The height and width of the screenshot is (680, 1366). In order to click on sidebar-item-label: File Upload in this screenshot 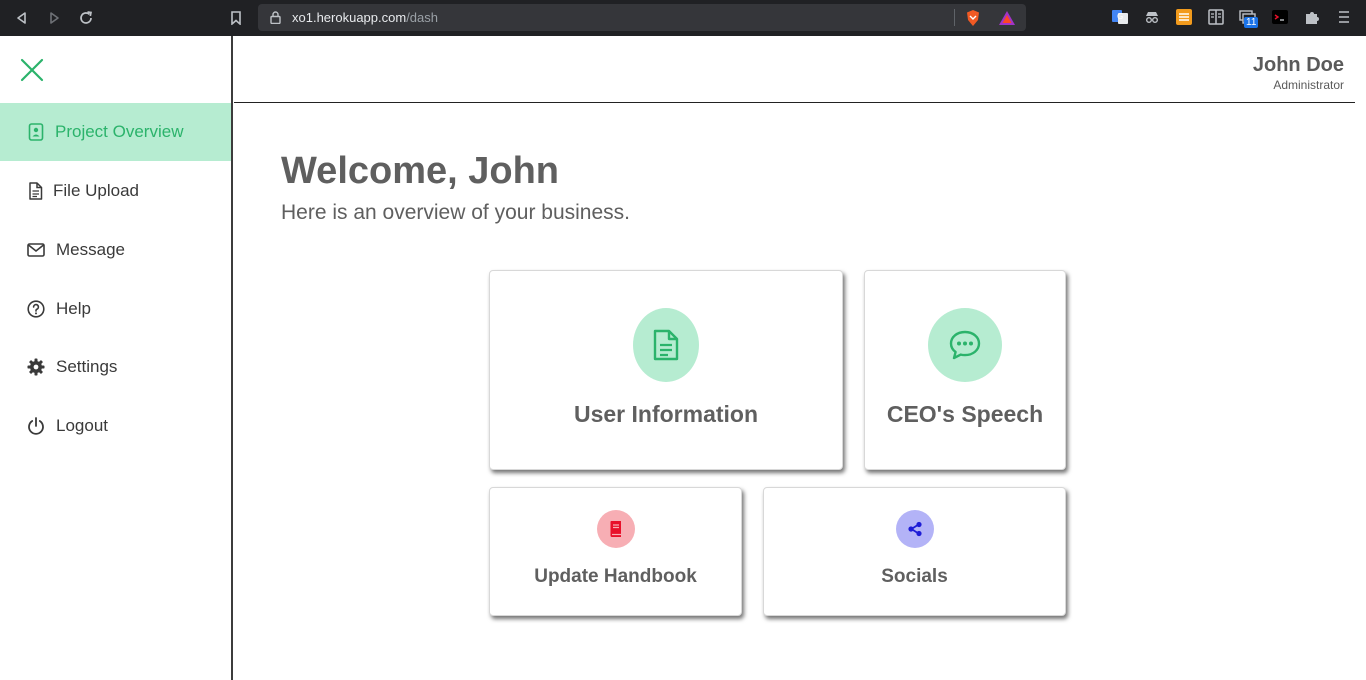, I will do `click(96, 190)`.